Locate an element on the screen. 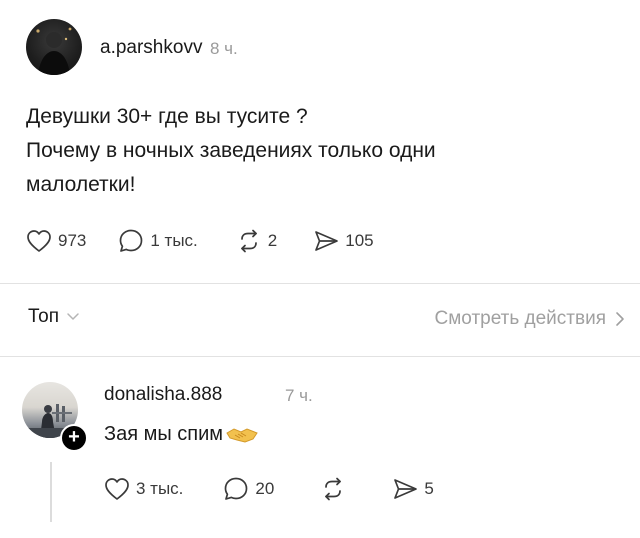 The image size is (640, 538). like-count: 973 is located at coordinates (72, 240).